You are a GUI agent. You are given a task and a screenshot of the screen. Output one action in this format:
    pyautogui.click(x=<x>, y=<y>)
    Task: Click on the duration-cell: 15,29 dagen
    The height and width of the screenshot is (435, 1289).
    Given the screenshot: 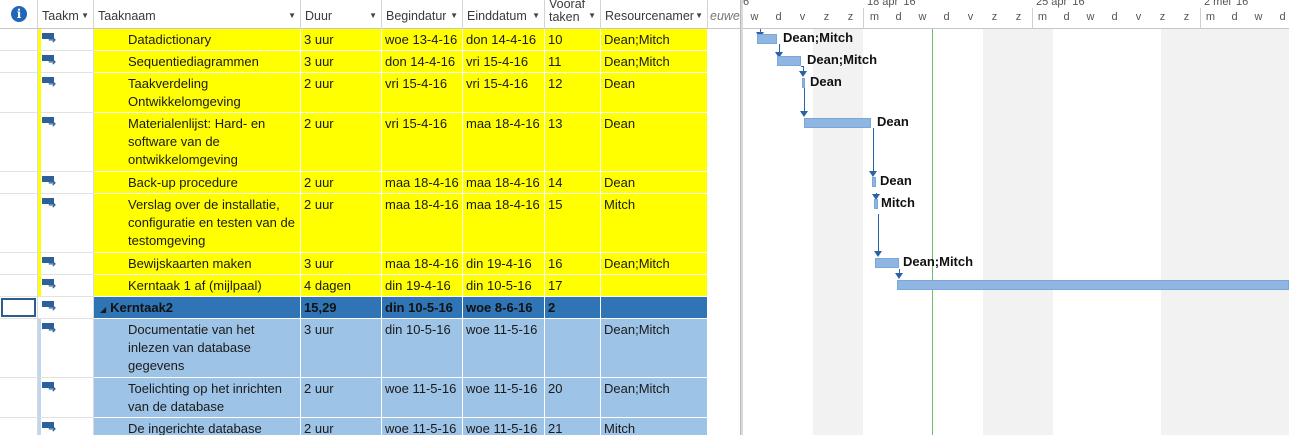 What is the action you would take?
    pyautogui.click(x=341, y=308)
    